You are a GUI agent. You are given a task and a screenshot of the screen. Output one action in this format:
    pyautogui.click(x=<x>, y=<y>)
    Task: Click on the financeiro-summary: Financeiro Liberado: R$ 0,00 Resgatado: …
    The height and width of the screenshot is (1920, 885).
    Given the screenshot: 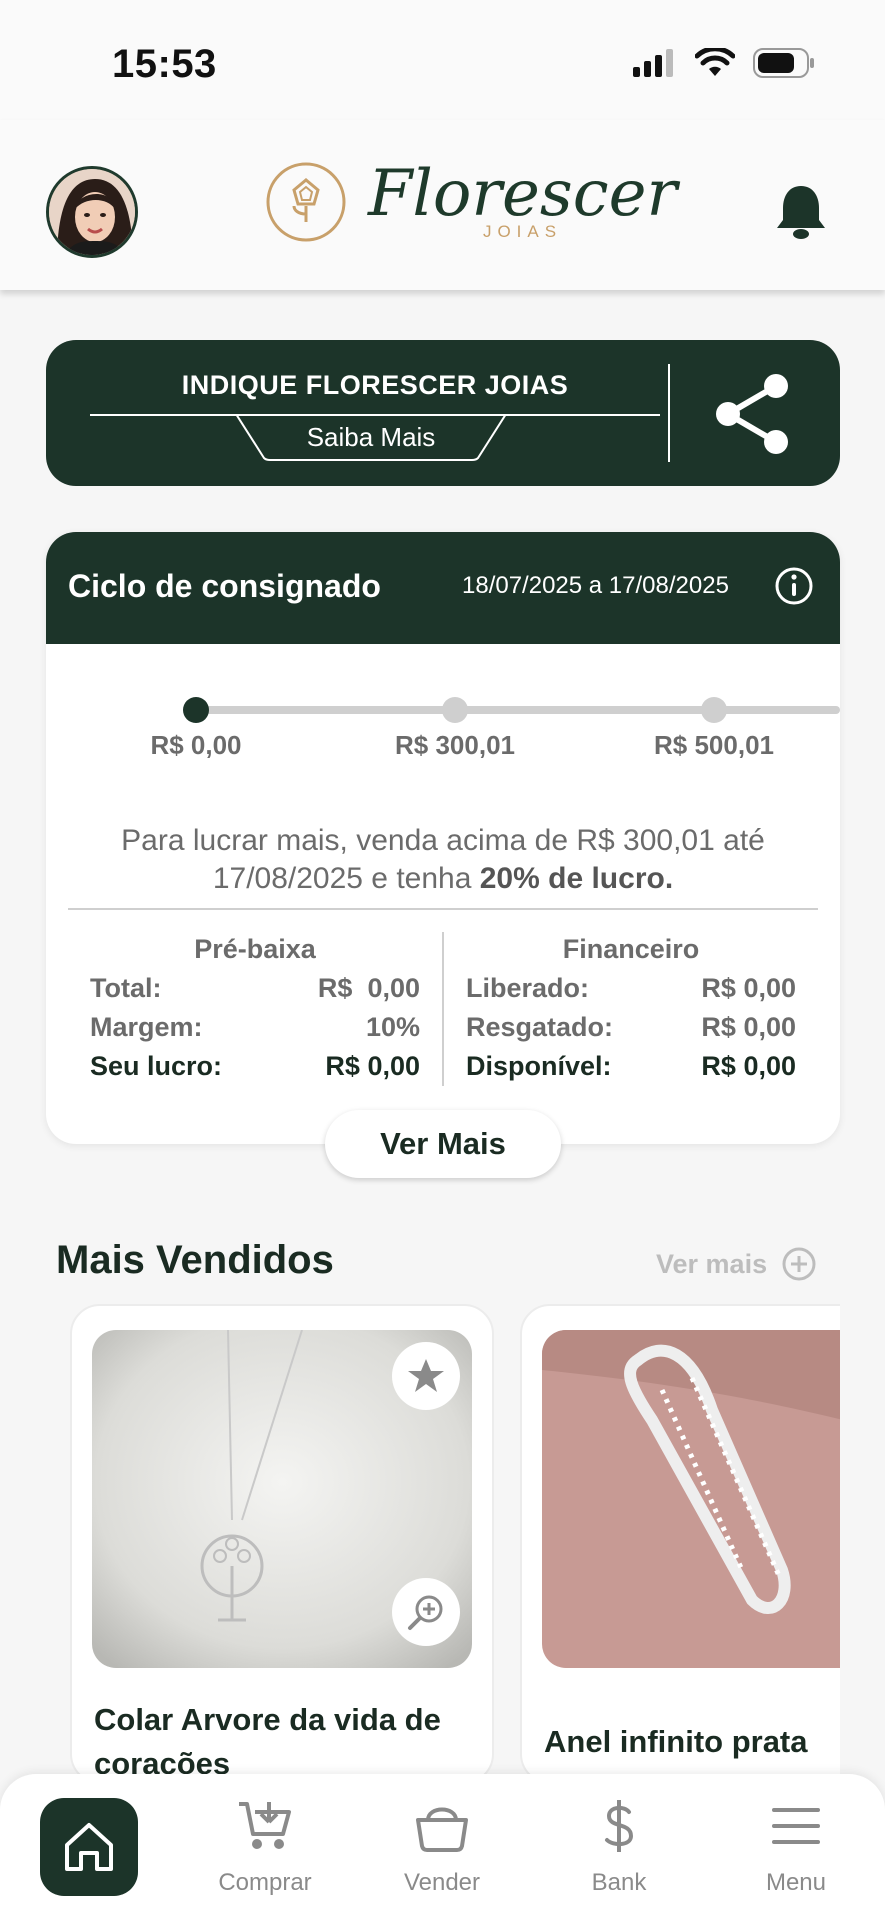 What is the action you would take?
    pyautogui.click(x=631, y=1010)
    